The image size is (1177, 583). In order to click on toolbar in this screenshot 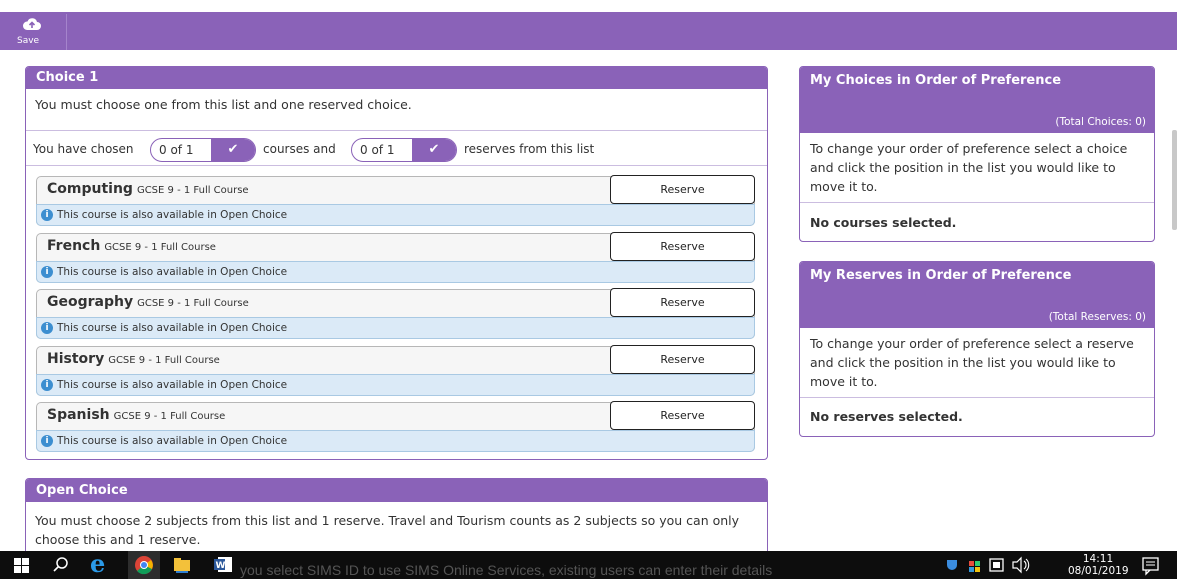, I will do `click(588, 31)`.